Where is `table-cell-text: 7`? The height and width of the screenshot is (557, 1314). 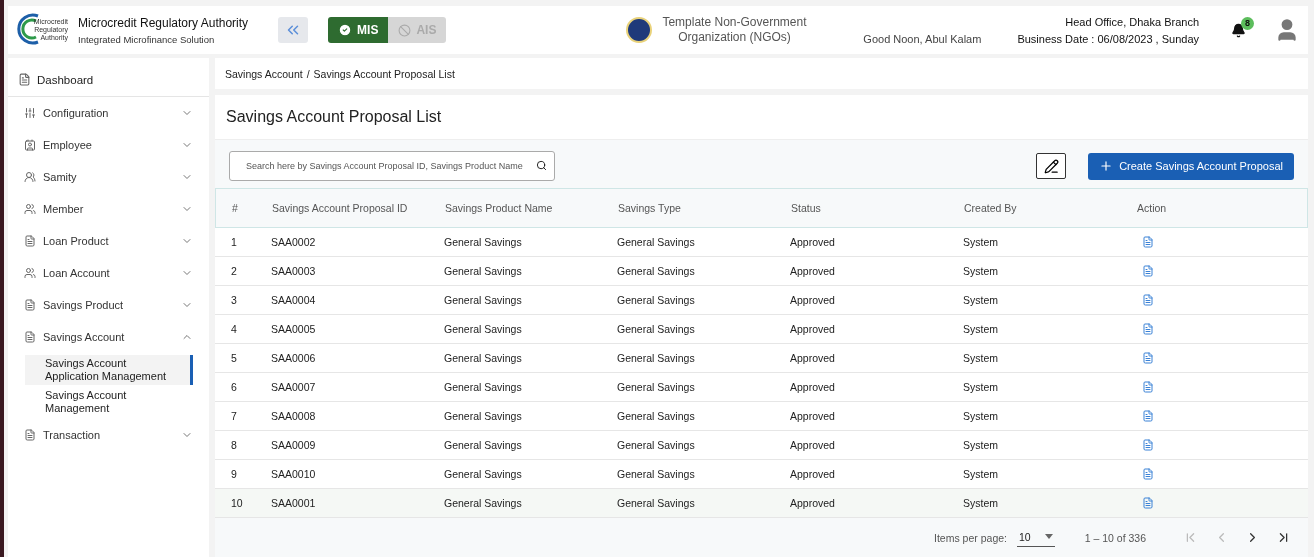 table-cell-text: 7 is located at coordinates (234, 416).